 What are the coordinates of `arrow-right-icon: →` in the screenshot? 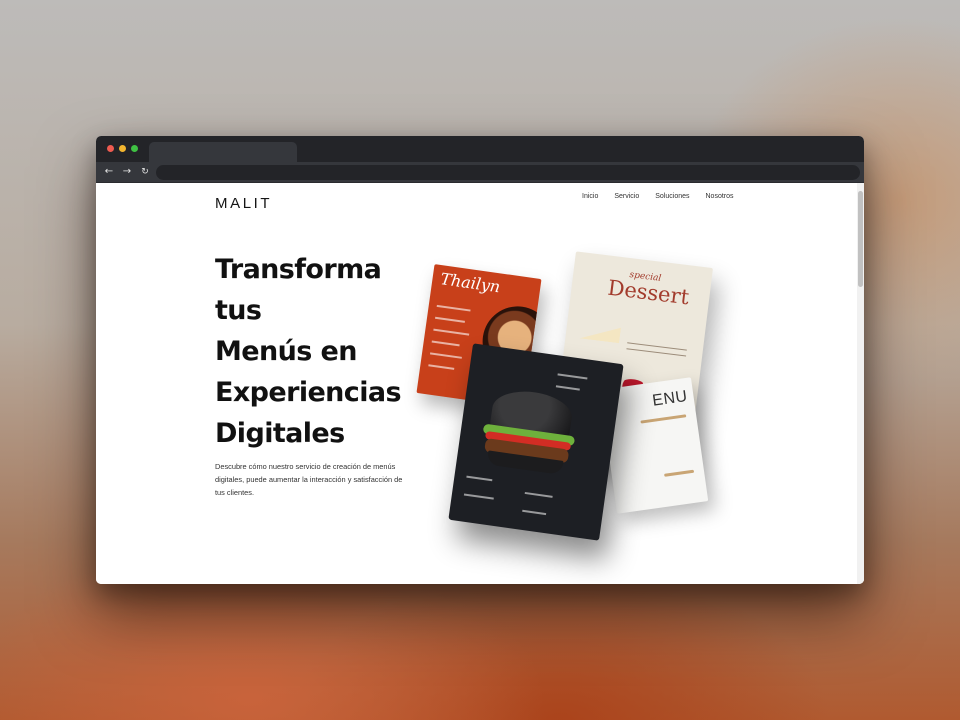 It's located at (127, 172).